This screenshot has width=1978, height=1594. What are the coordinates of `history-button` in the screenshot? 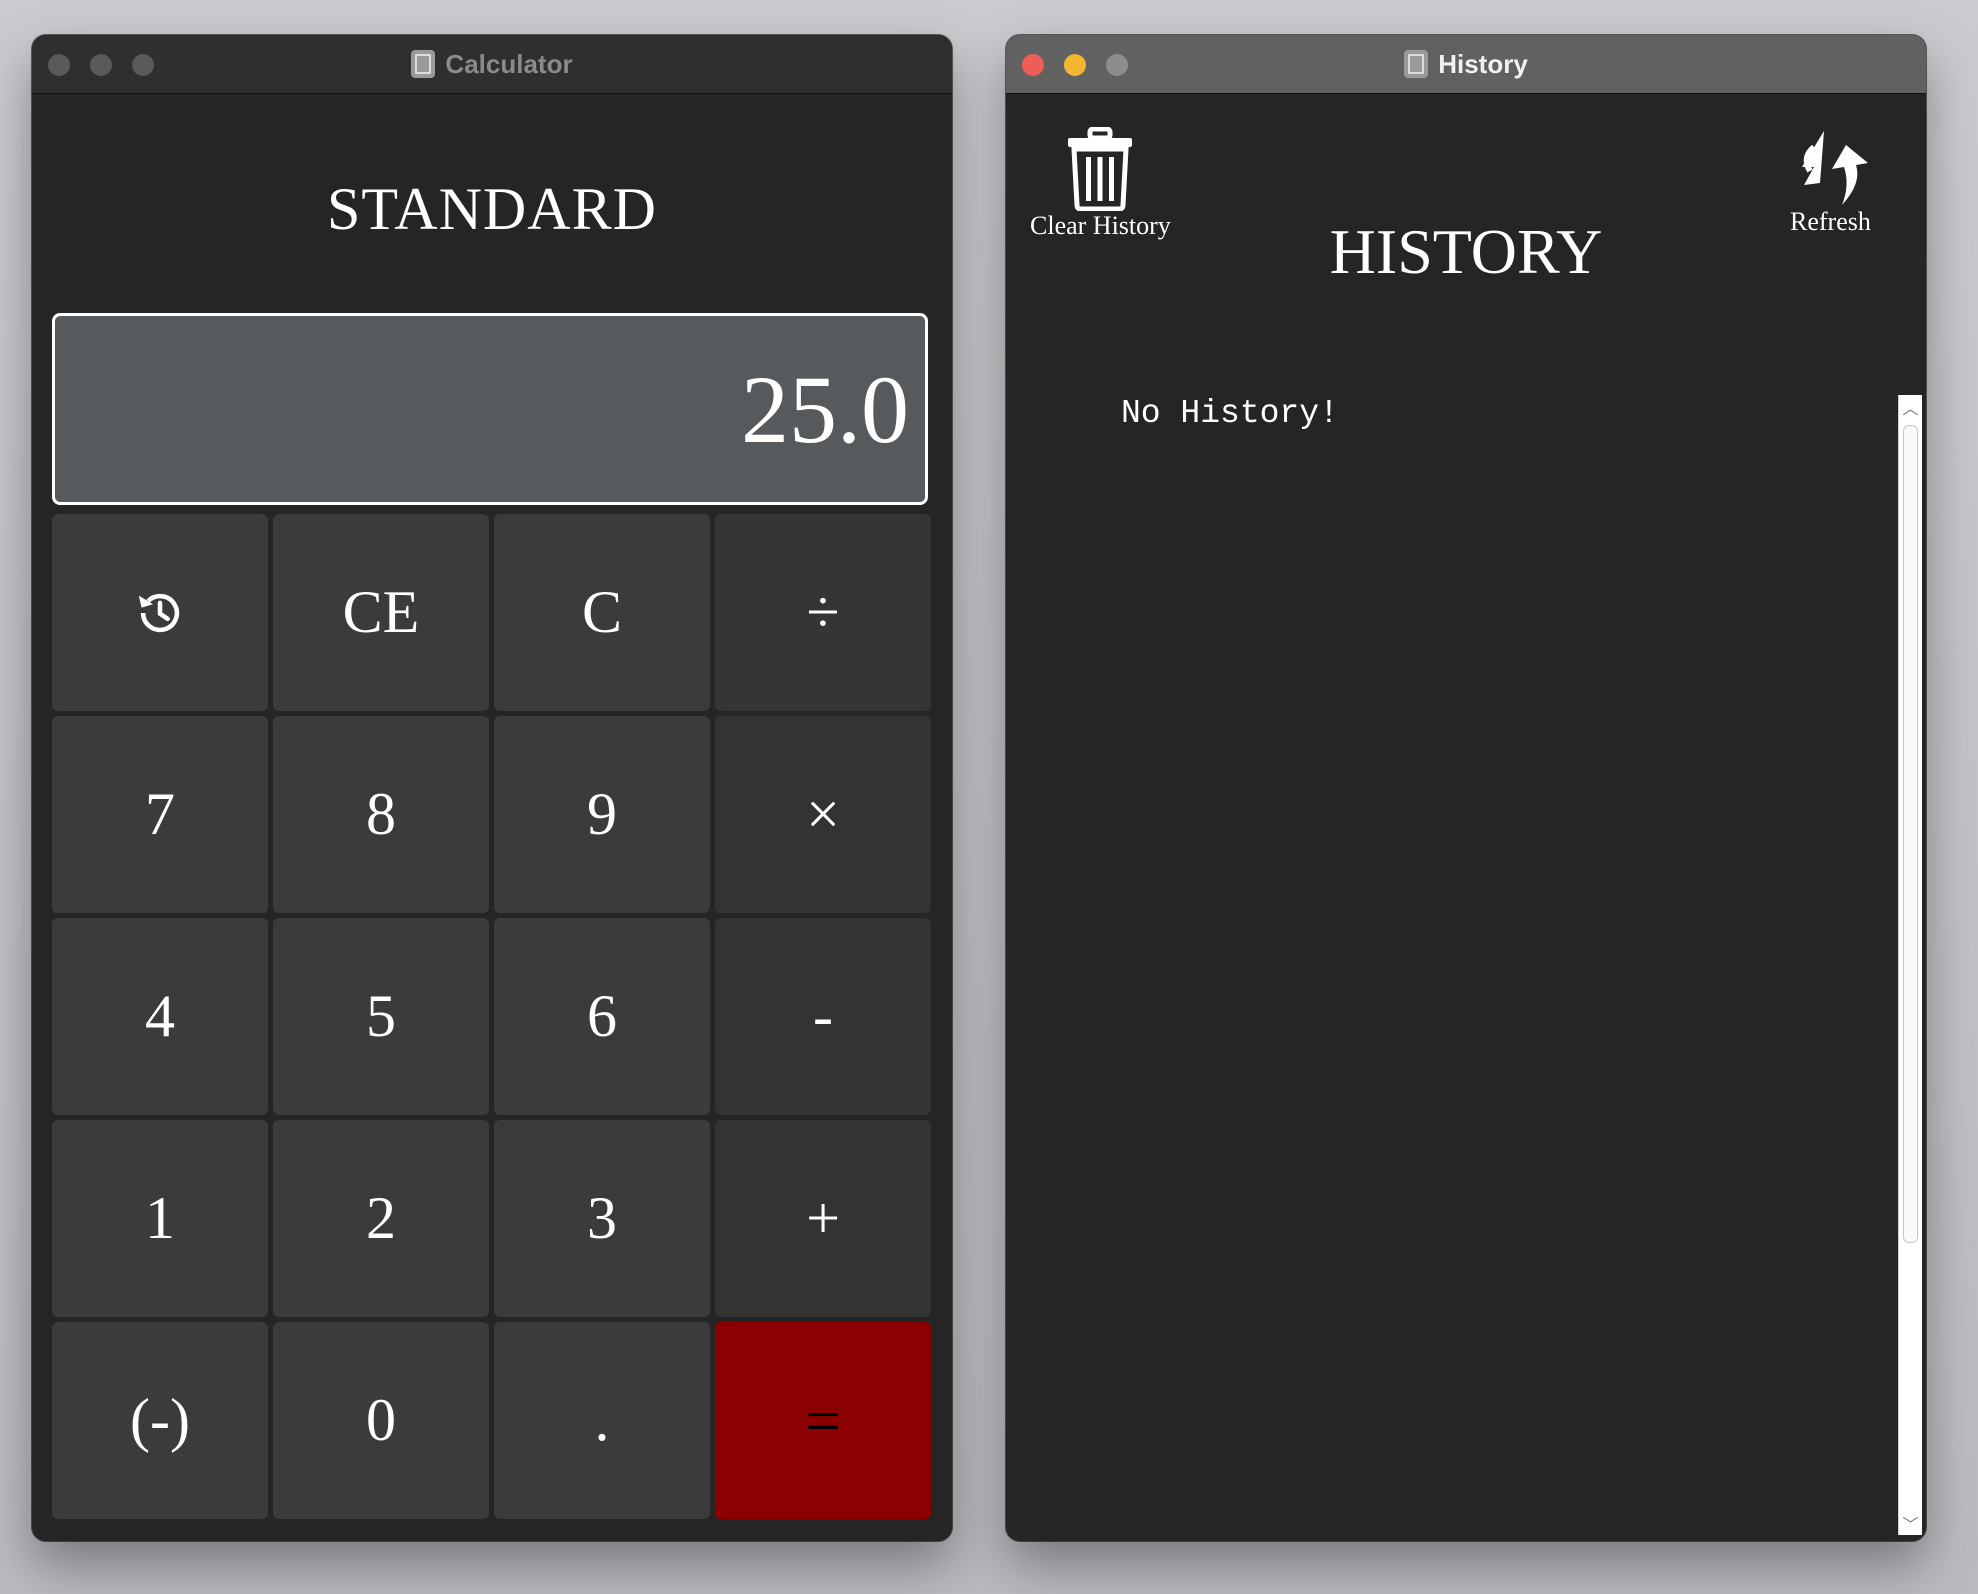 It's located at (160, 612).